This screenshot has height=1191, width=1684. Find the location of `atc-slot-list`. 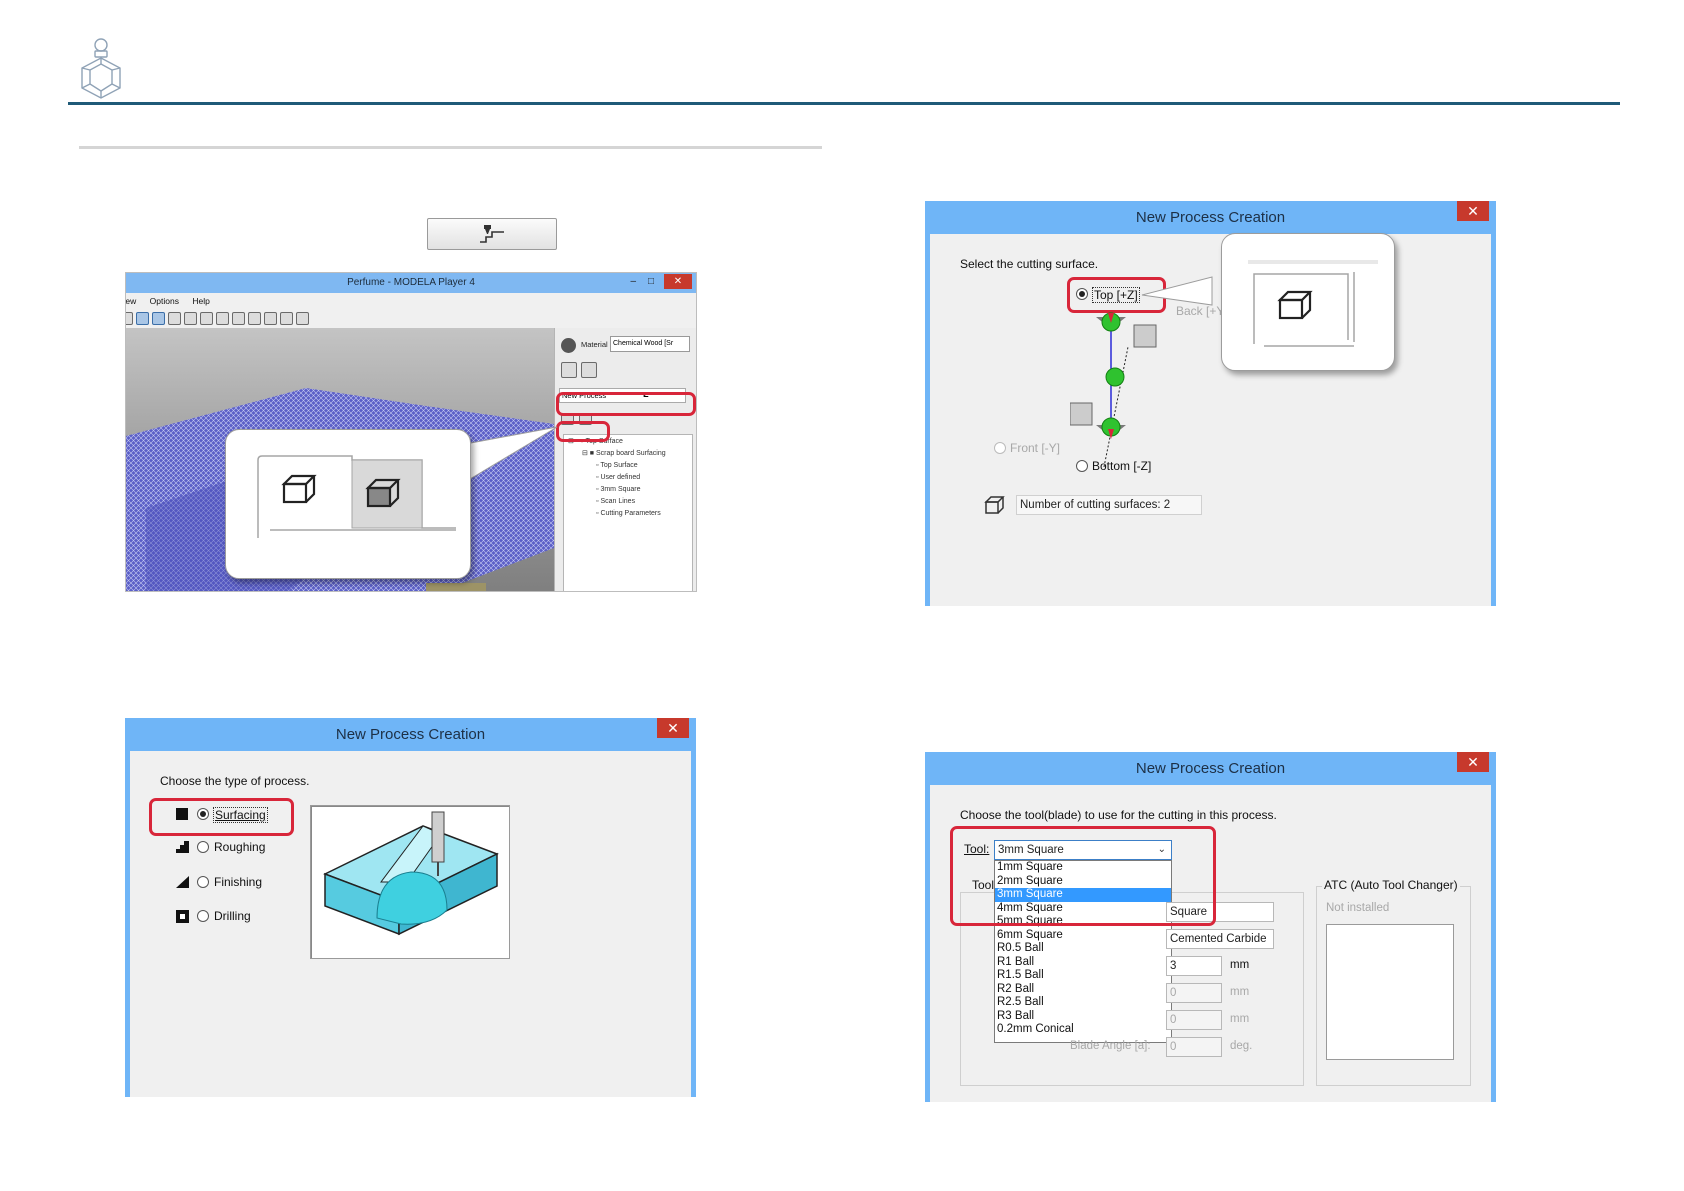

atc-slot-list is located at coordinates (1390, 992).